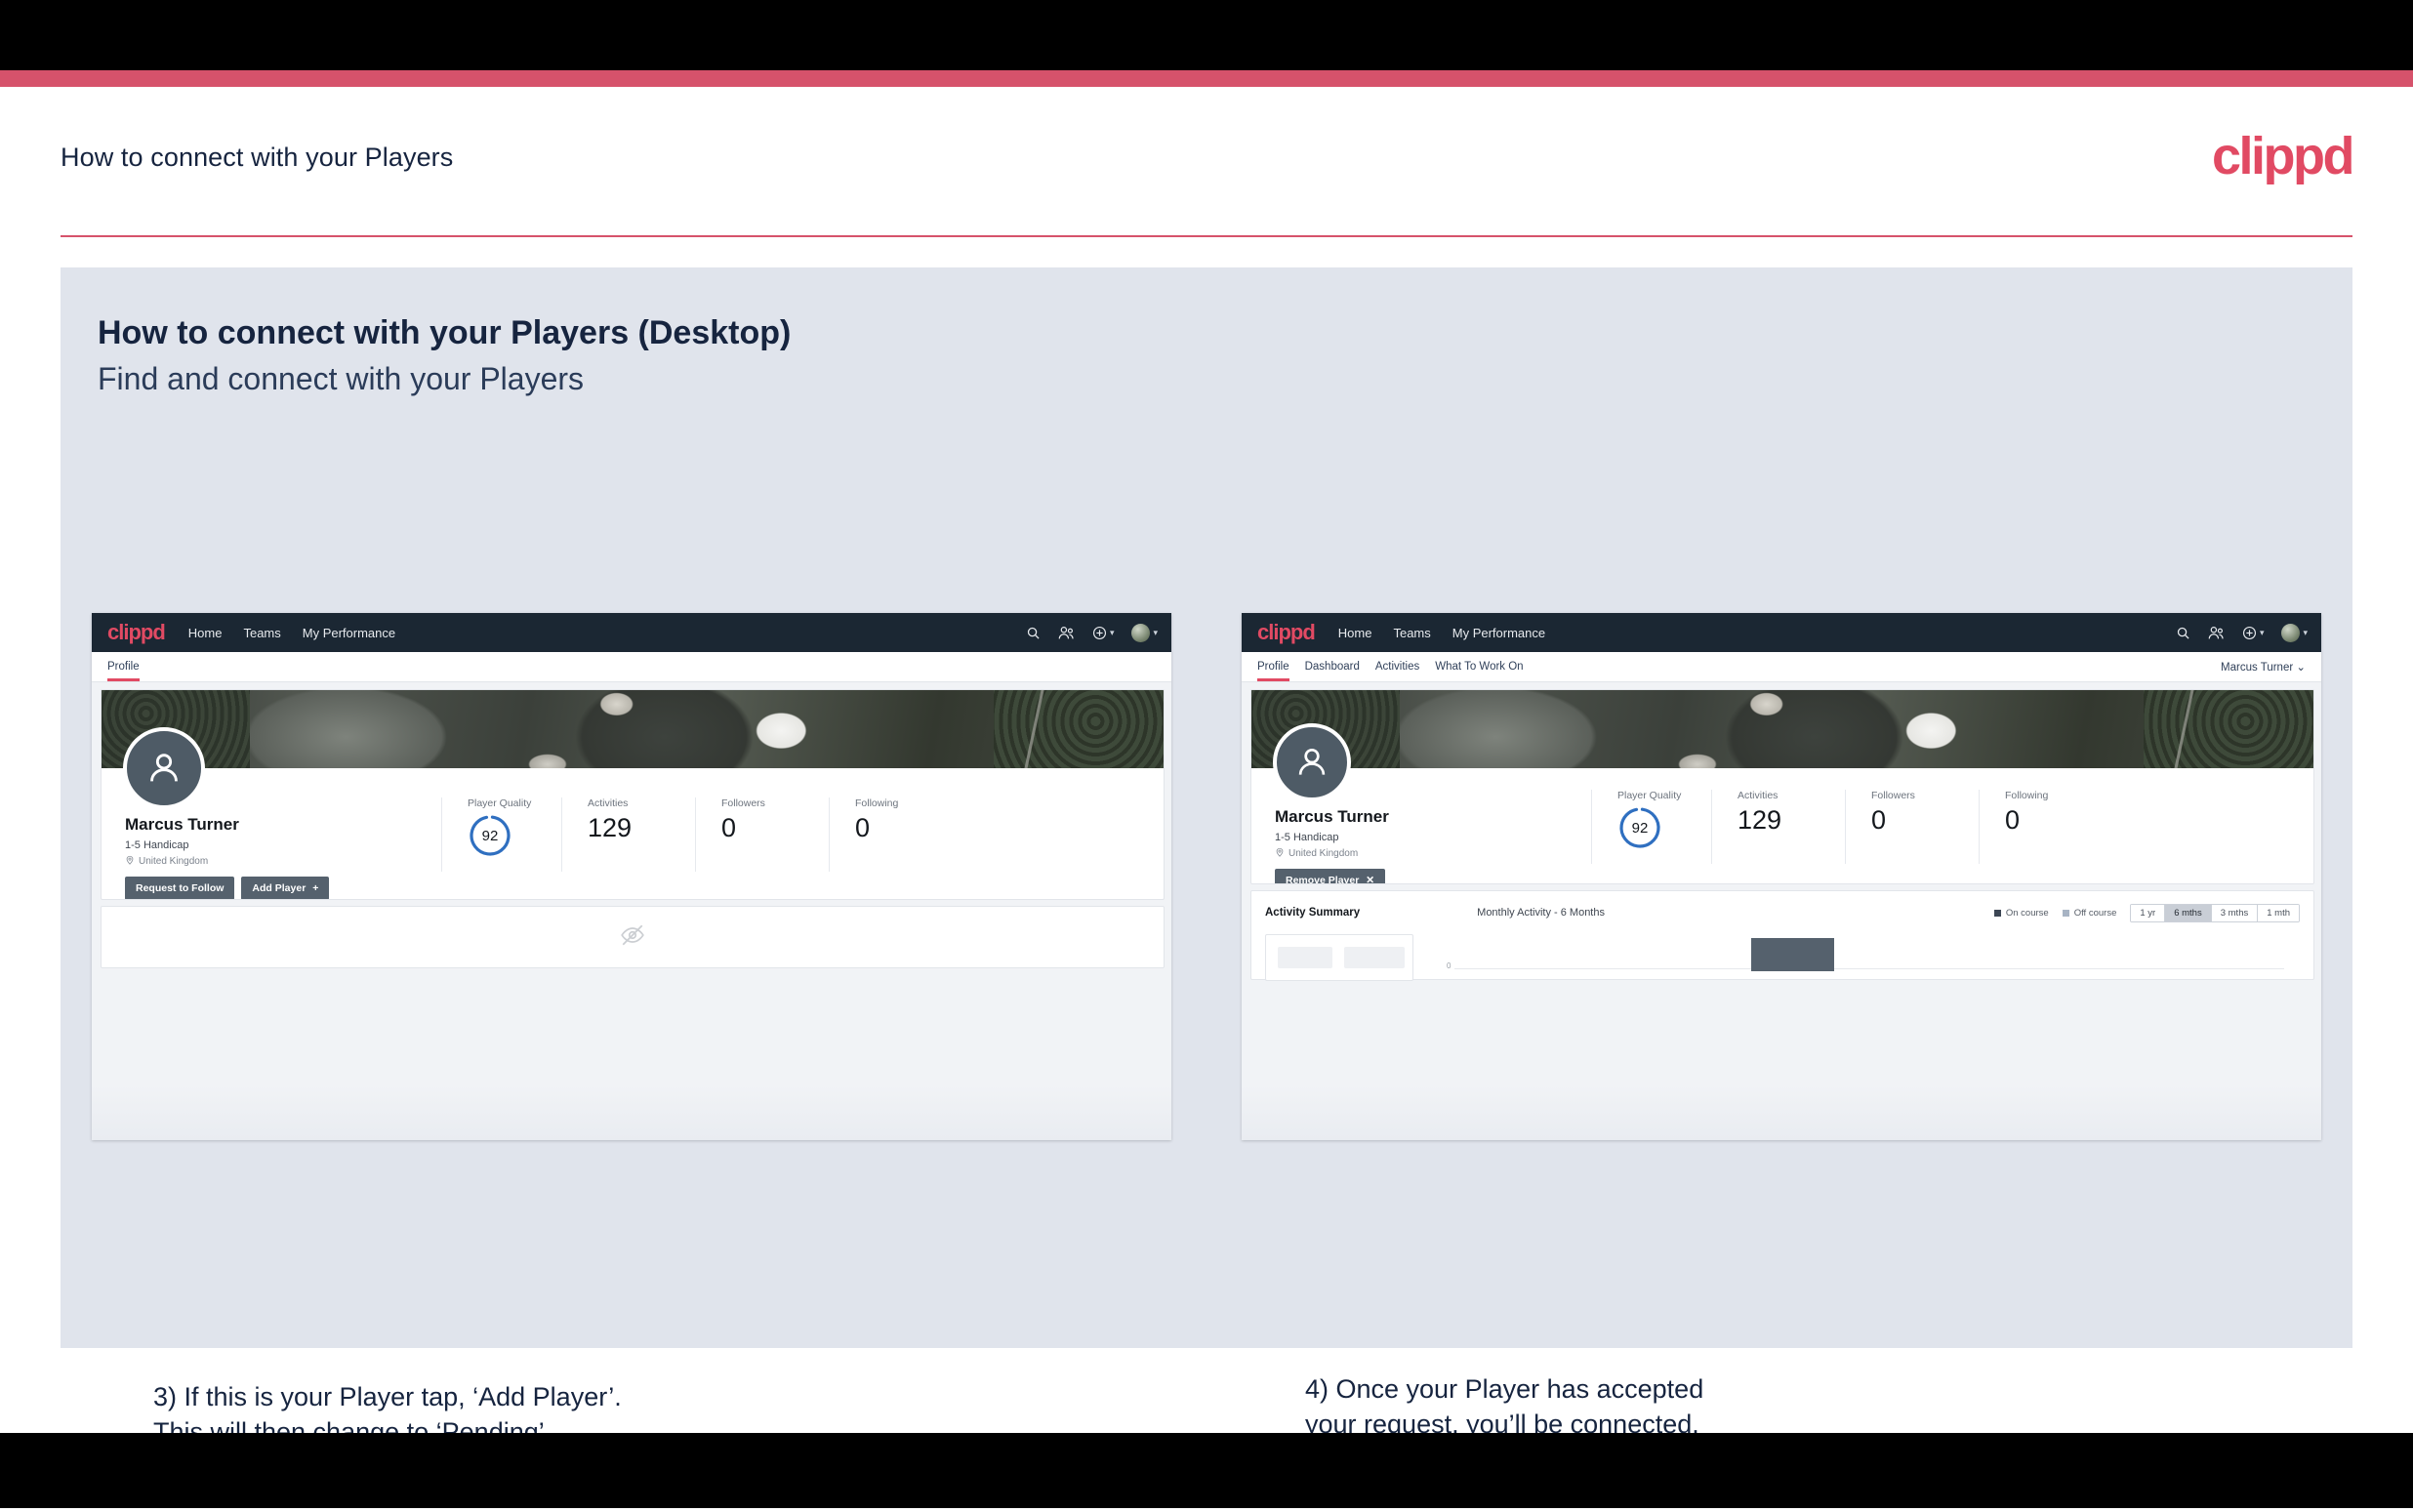 The image size is (2413, 1512). What do you see at coordinates (1206, 35) in the screenshot?
I see `top-letterbox-band` at bounding box center [1206, 35].